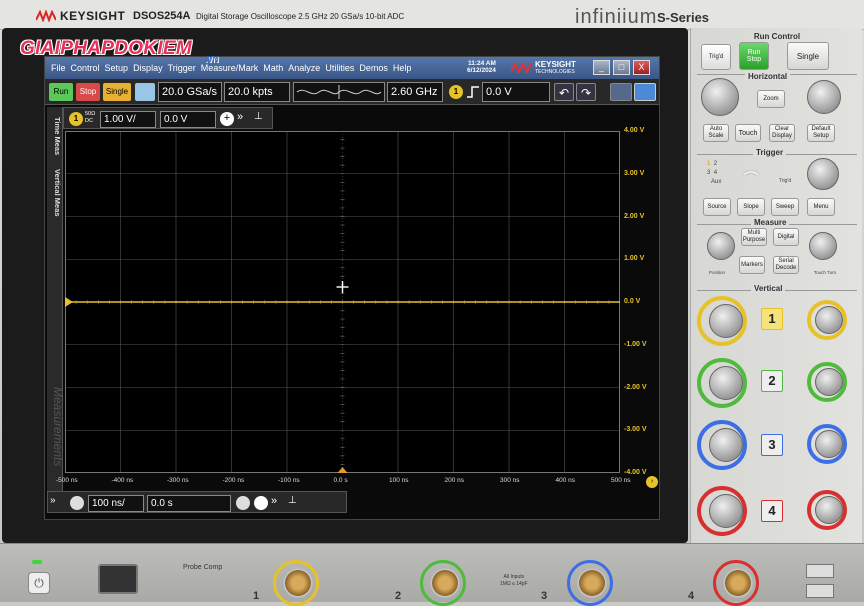 The image size is (864, 606). What do you see at coordinates (473, 92) in the screenshot?
I see `trigger-rising-edge-icon` at bounding box center [473, 92].